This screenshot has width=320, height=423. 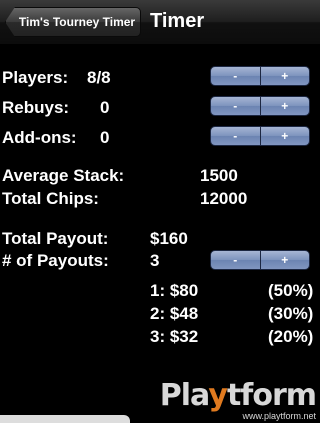 I want to click on payout-place-amount: 1: $80, so click(x=174, y=290).